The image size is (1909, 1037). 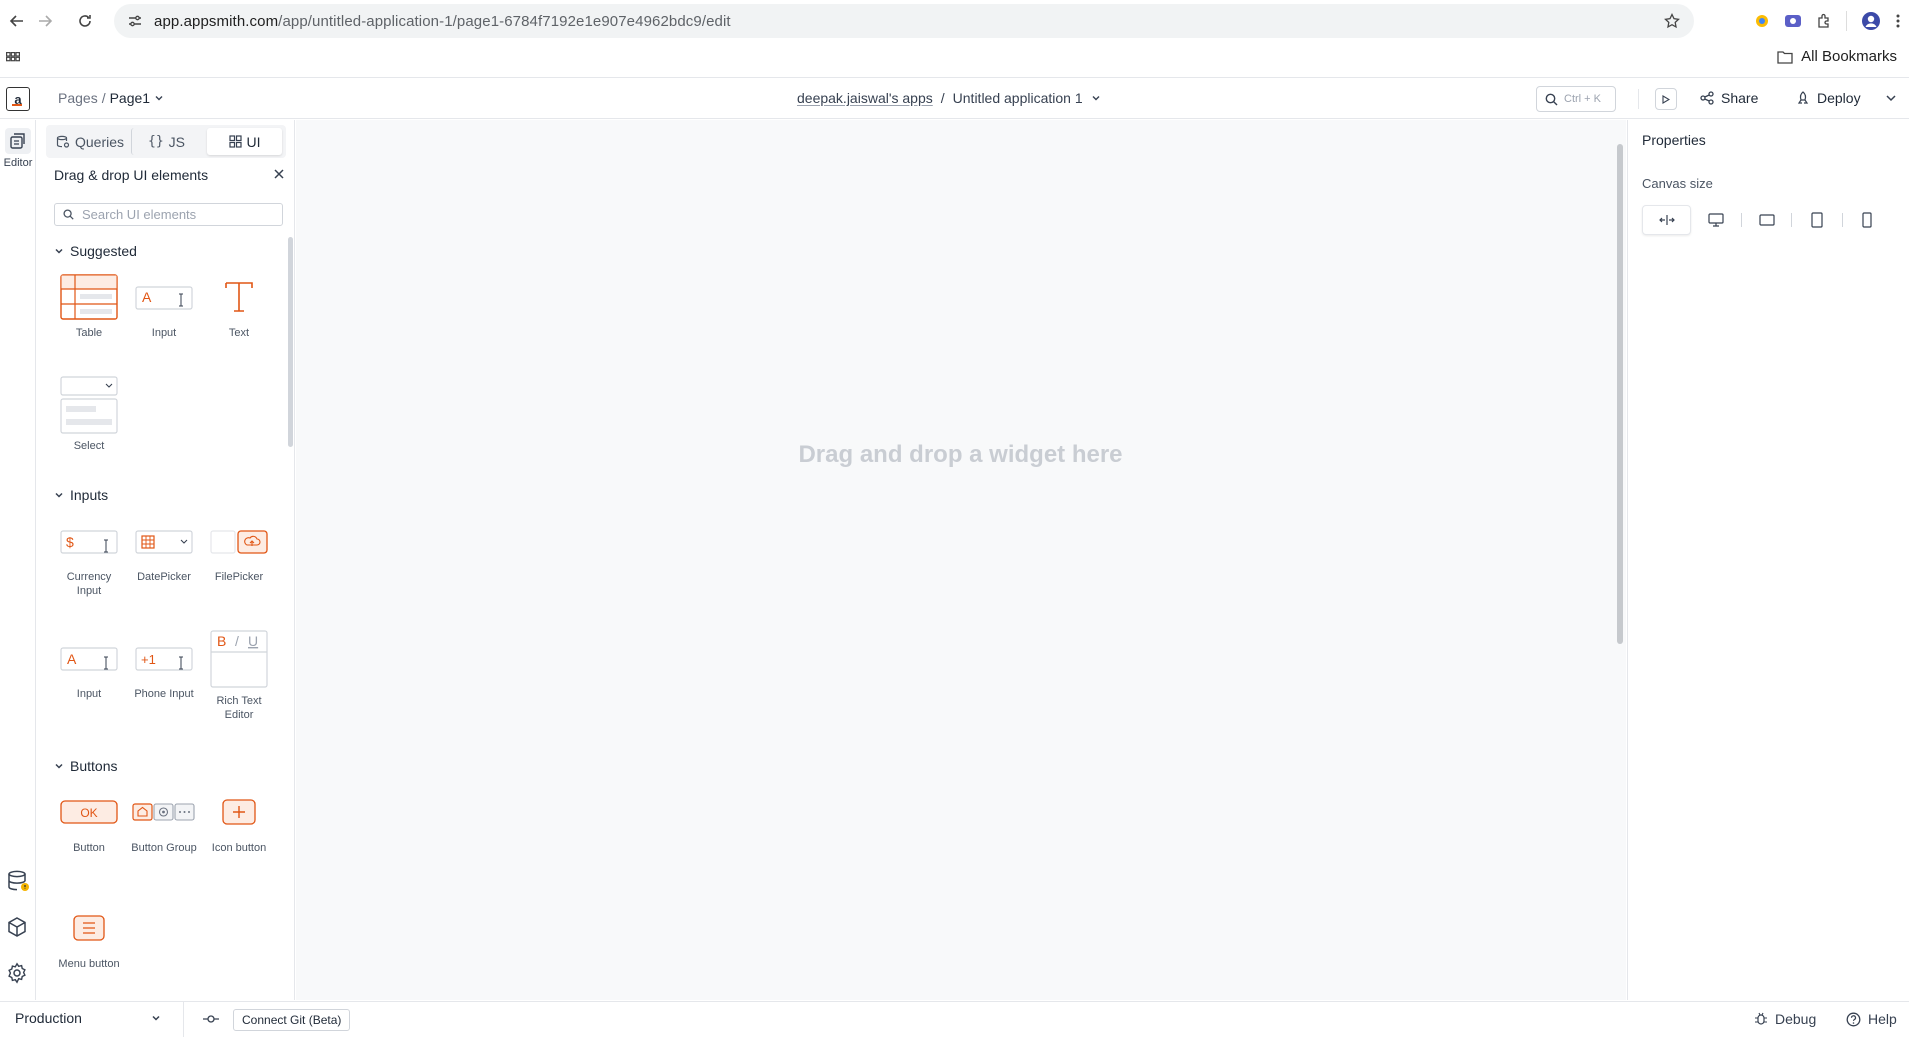 I want to click on widget-button: OK Button, so click(x=89, y=821).